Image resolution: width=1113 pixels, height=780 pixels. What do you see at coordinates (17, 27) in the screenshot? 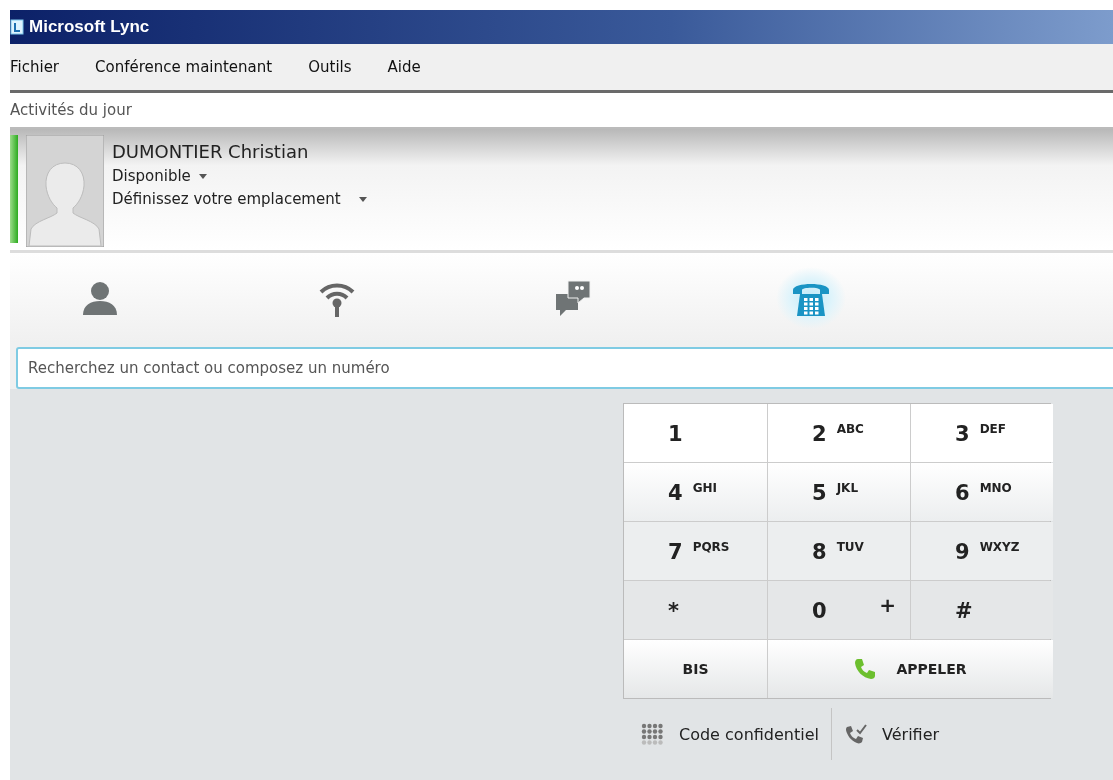
I see `app-icon` at bounding box center [17, 27].